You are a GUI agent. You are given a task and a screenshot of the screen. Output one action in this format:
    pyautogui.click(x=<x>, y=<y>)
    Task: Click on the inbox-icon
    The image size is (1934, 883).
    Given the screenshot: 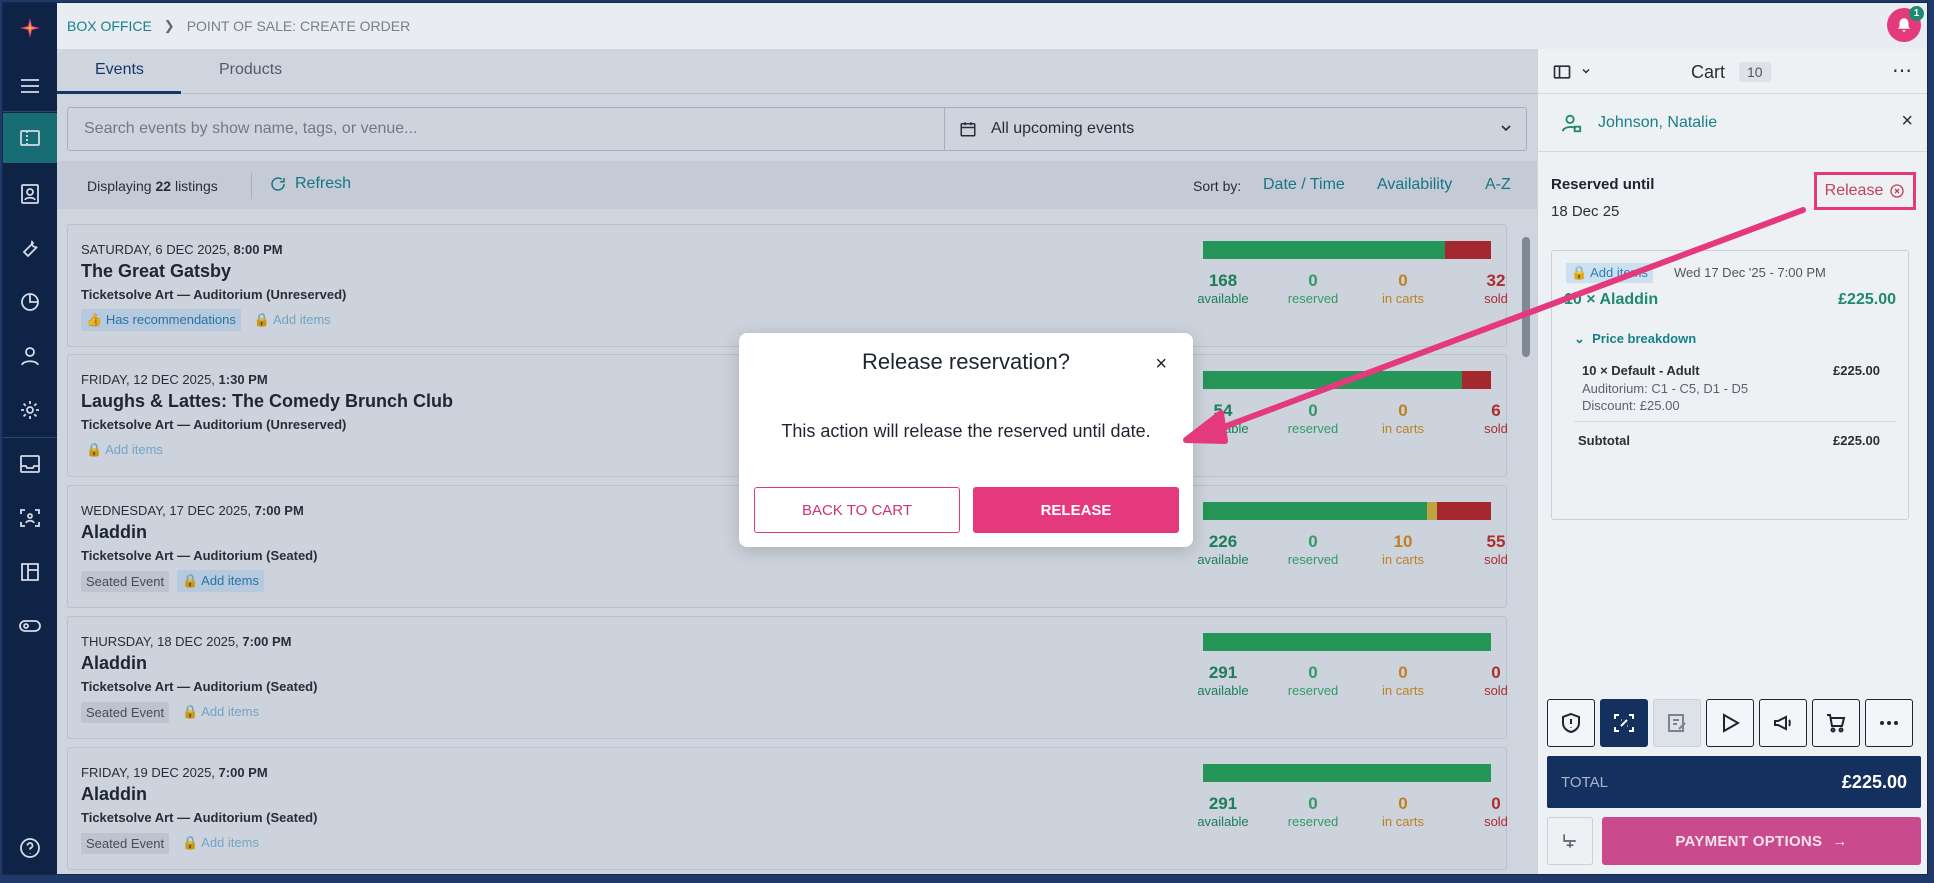 What is the action you would take?
    pyautogui.click(x=30, y=464)
    